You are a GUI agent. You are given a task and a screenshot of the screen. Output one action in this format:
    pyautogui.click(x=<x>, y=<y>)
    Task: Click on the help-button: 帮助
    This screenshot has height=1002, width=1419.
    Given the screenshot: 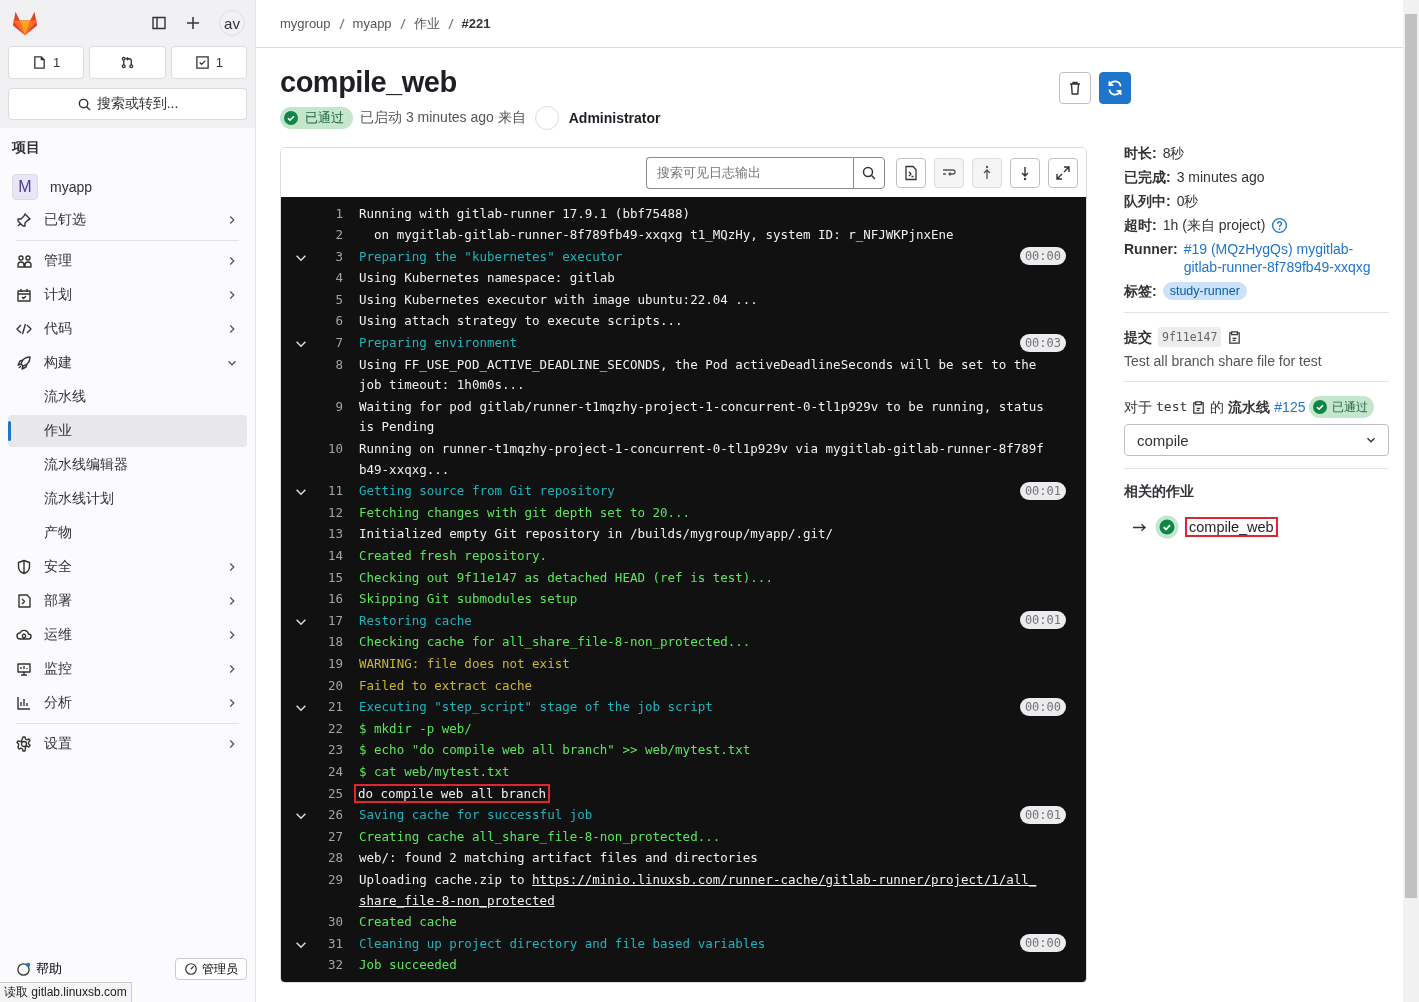 What is the action you would take?
    pyautogui.click(x=39, y=969)
    